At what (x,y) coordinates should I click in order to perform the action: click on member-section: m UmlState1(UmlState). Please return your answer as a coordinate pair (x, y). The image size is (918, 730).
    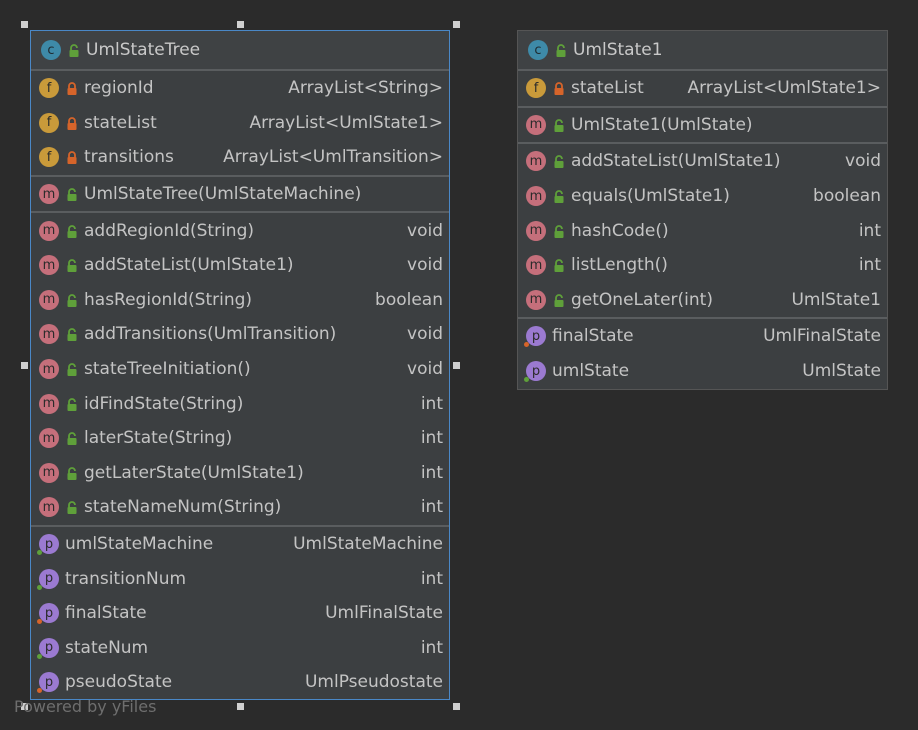
    Looking at the image, I should click on (702, 126).